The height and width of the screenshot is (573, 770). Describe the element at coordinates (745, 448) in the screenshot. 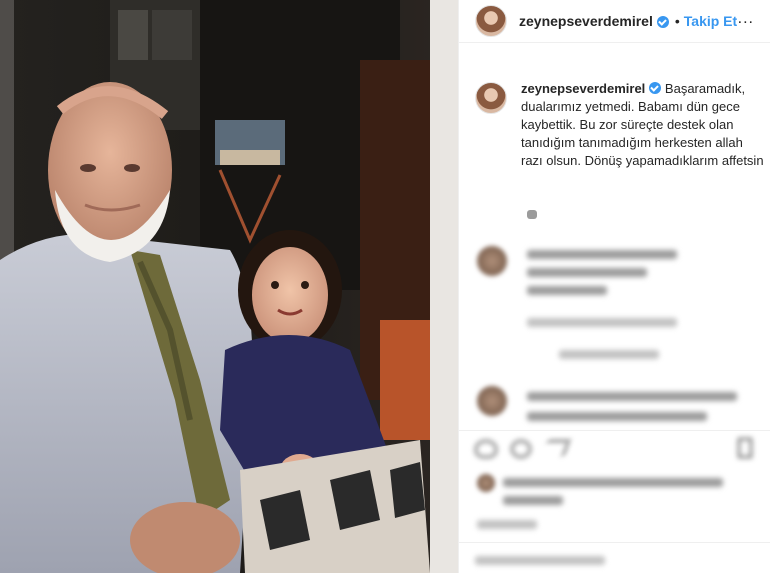

I see `bookmark-icon` at that location.